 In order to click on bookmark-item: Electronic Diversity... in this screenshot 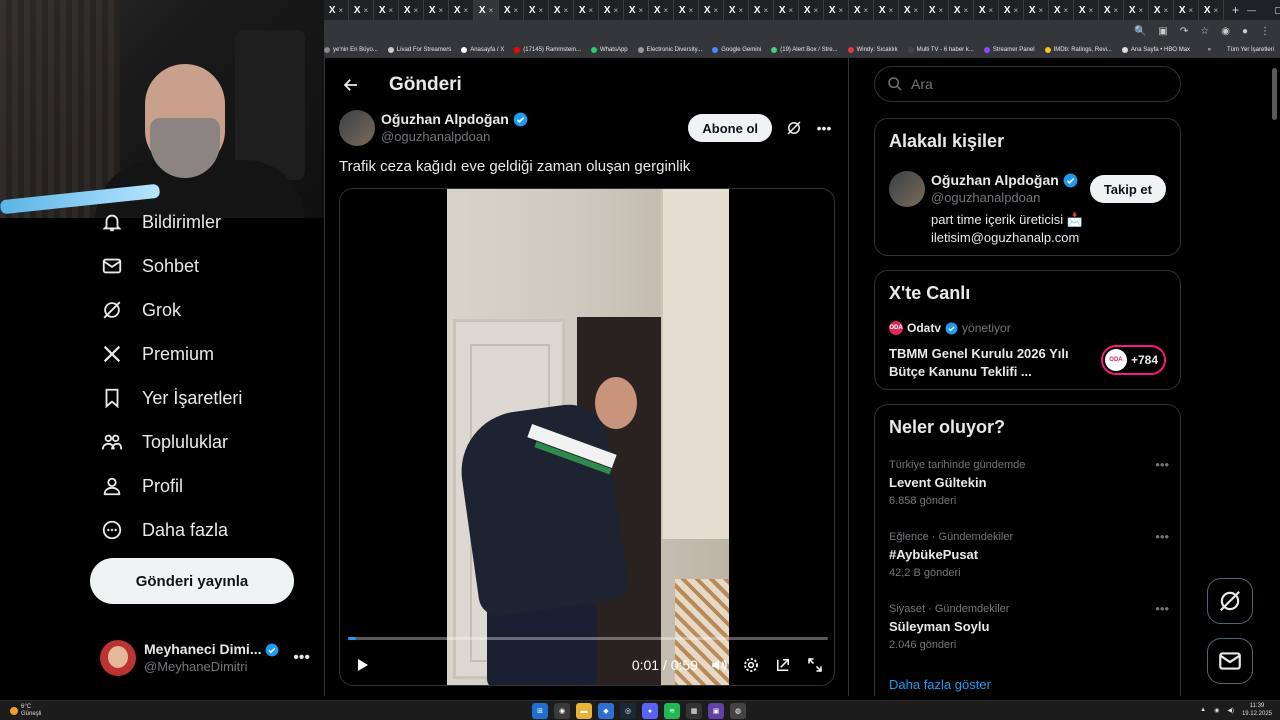, I will do `click(669, 49)`.